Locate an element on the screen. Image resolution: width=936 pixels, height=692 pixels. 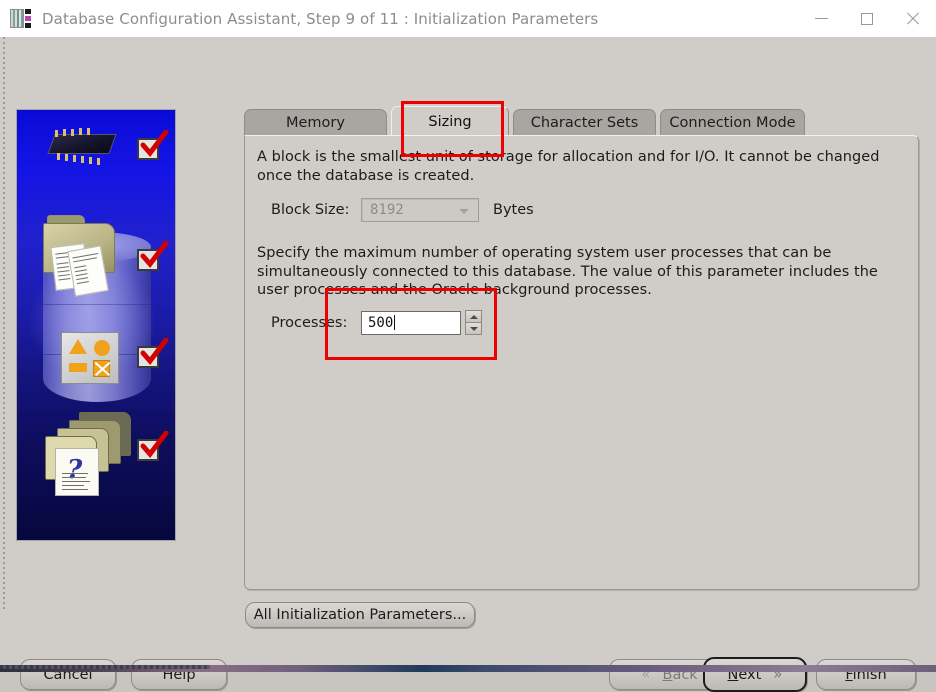
wizard-banner-illustration: ? is located at coordinates (96, 325).